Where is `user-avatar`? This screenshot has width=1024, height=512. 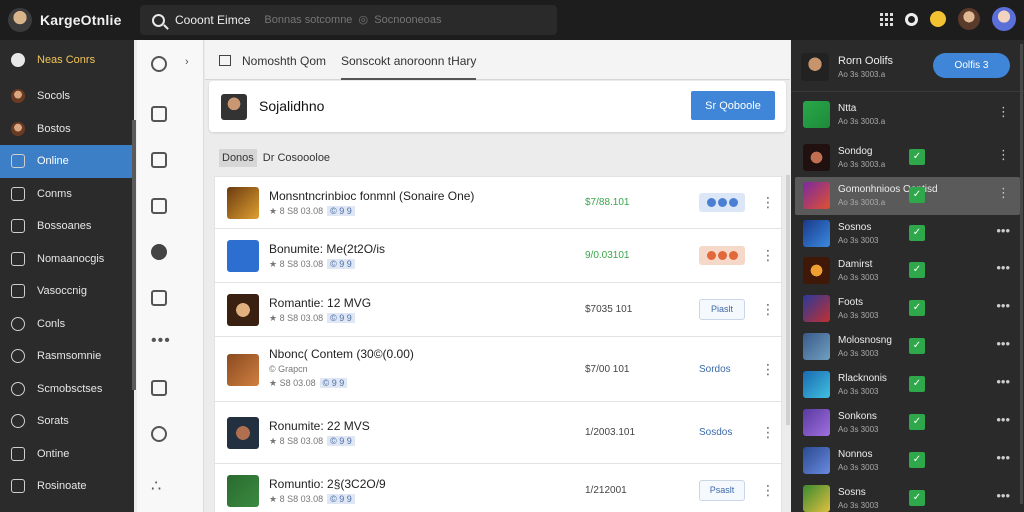
user-avatar is located at coordinates (969, 19).